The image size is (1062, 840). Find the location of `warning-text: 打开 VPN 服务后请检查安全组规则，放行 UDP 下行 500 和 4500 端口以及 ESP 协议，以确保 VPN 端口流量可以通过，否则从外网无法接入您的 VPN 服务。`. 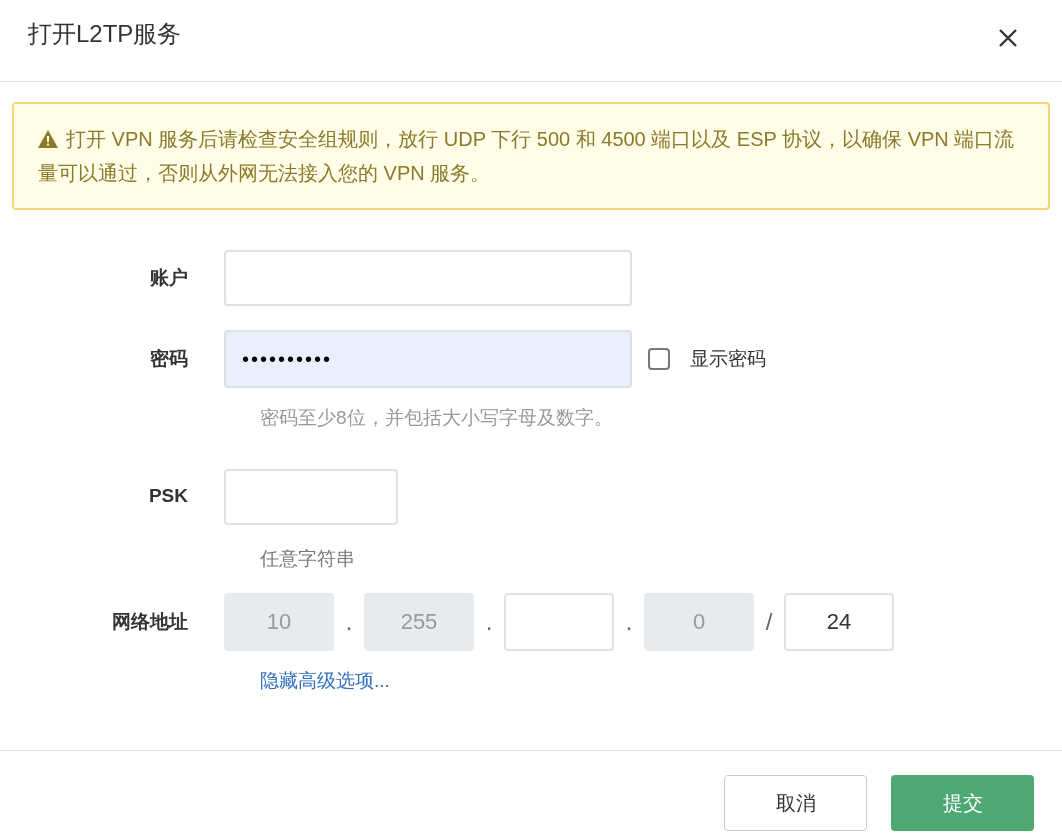

warning-text: 打开 VPN 服务后请检查安全组规则，放行 UDP 下行 500 和 4500 端口以及 ESP 协议，以确保 VPN 端口流量可以通过，否则从外网无法接入您的 VPN 服务。 is located at coordinates (527, 156).